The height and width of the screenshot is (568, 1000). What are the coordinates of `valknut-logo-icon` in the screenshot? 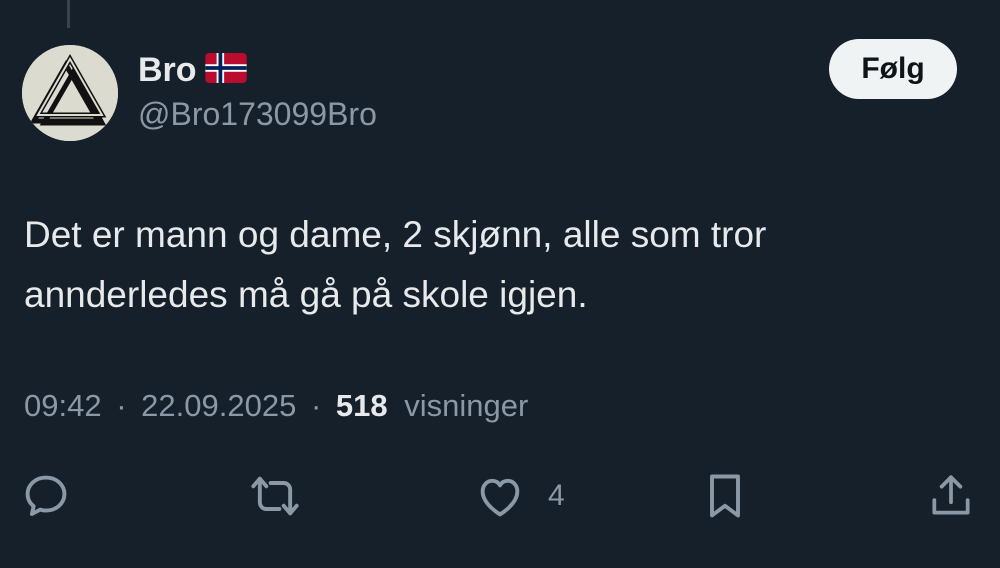 It's located at (70, 93).